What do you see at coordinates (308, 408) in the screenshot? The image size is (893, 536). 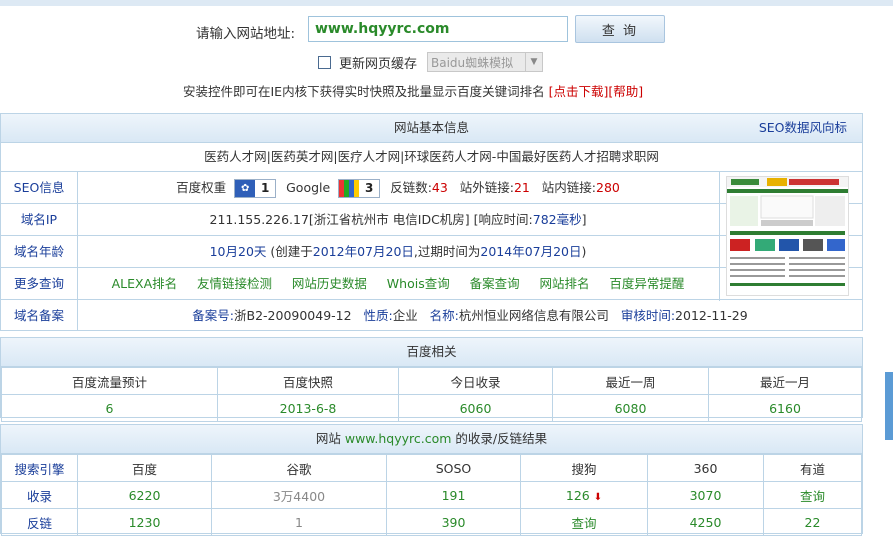 I see `baidu-snapshot-value: 2013-6-8` at bounding box center [308, 408].